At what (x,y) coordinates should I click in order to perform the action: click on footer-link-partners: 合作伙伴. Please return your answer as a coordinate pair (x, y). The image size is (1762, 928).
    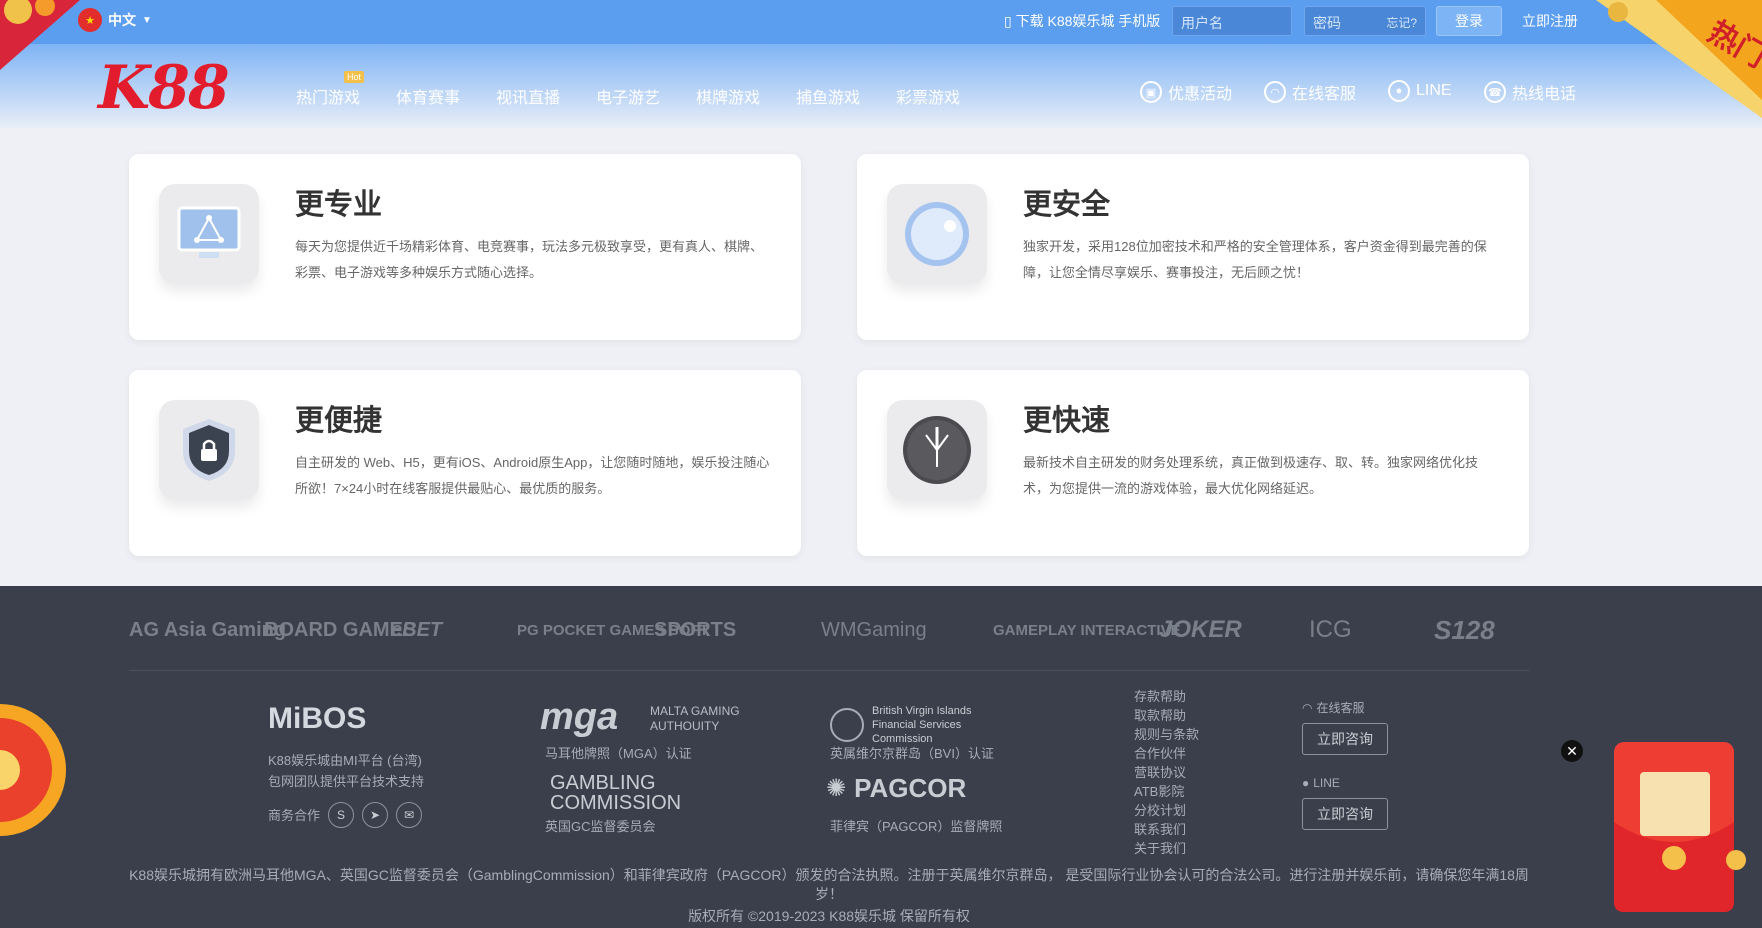
    Looking at the image, I should click on (1166, 753).